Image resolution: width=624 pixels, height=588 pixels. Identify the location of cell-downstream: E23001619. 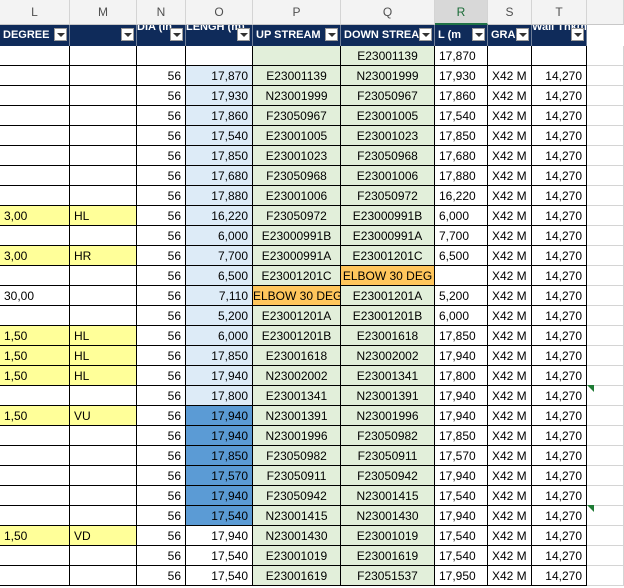
(388, 556).